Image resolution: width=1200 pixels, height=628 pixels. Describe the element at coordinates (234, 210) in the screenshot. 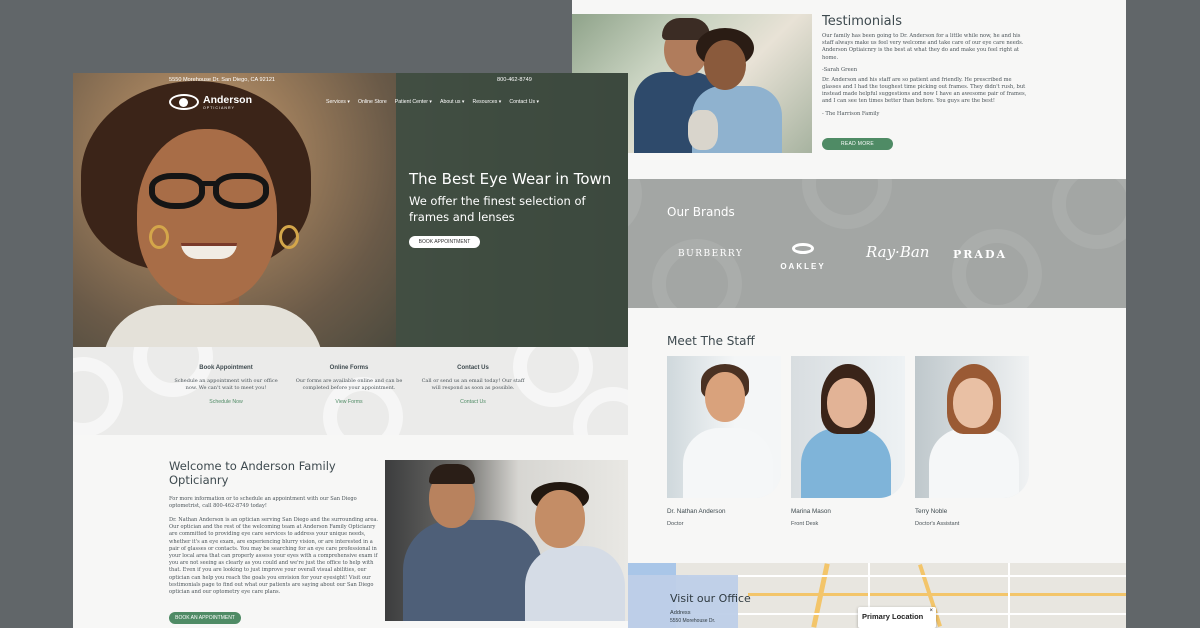

I see `hero-photo` at that location.